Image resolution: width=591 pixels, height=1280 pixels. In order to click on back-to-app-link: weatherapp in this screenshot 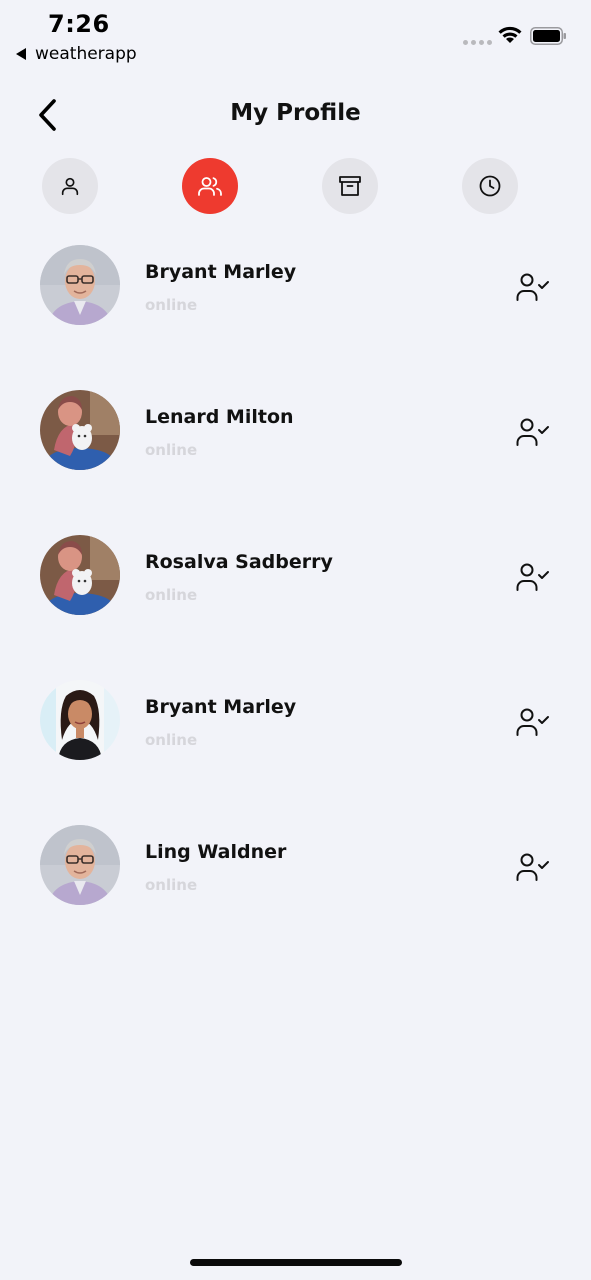, I will do `click(76, 54)`.